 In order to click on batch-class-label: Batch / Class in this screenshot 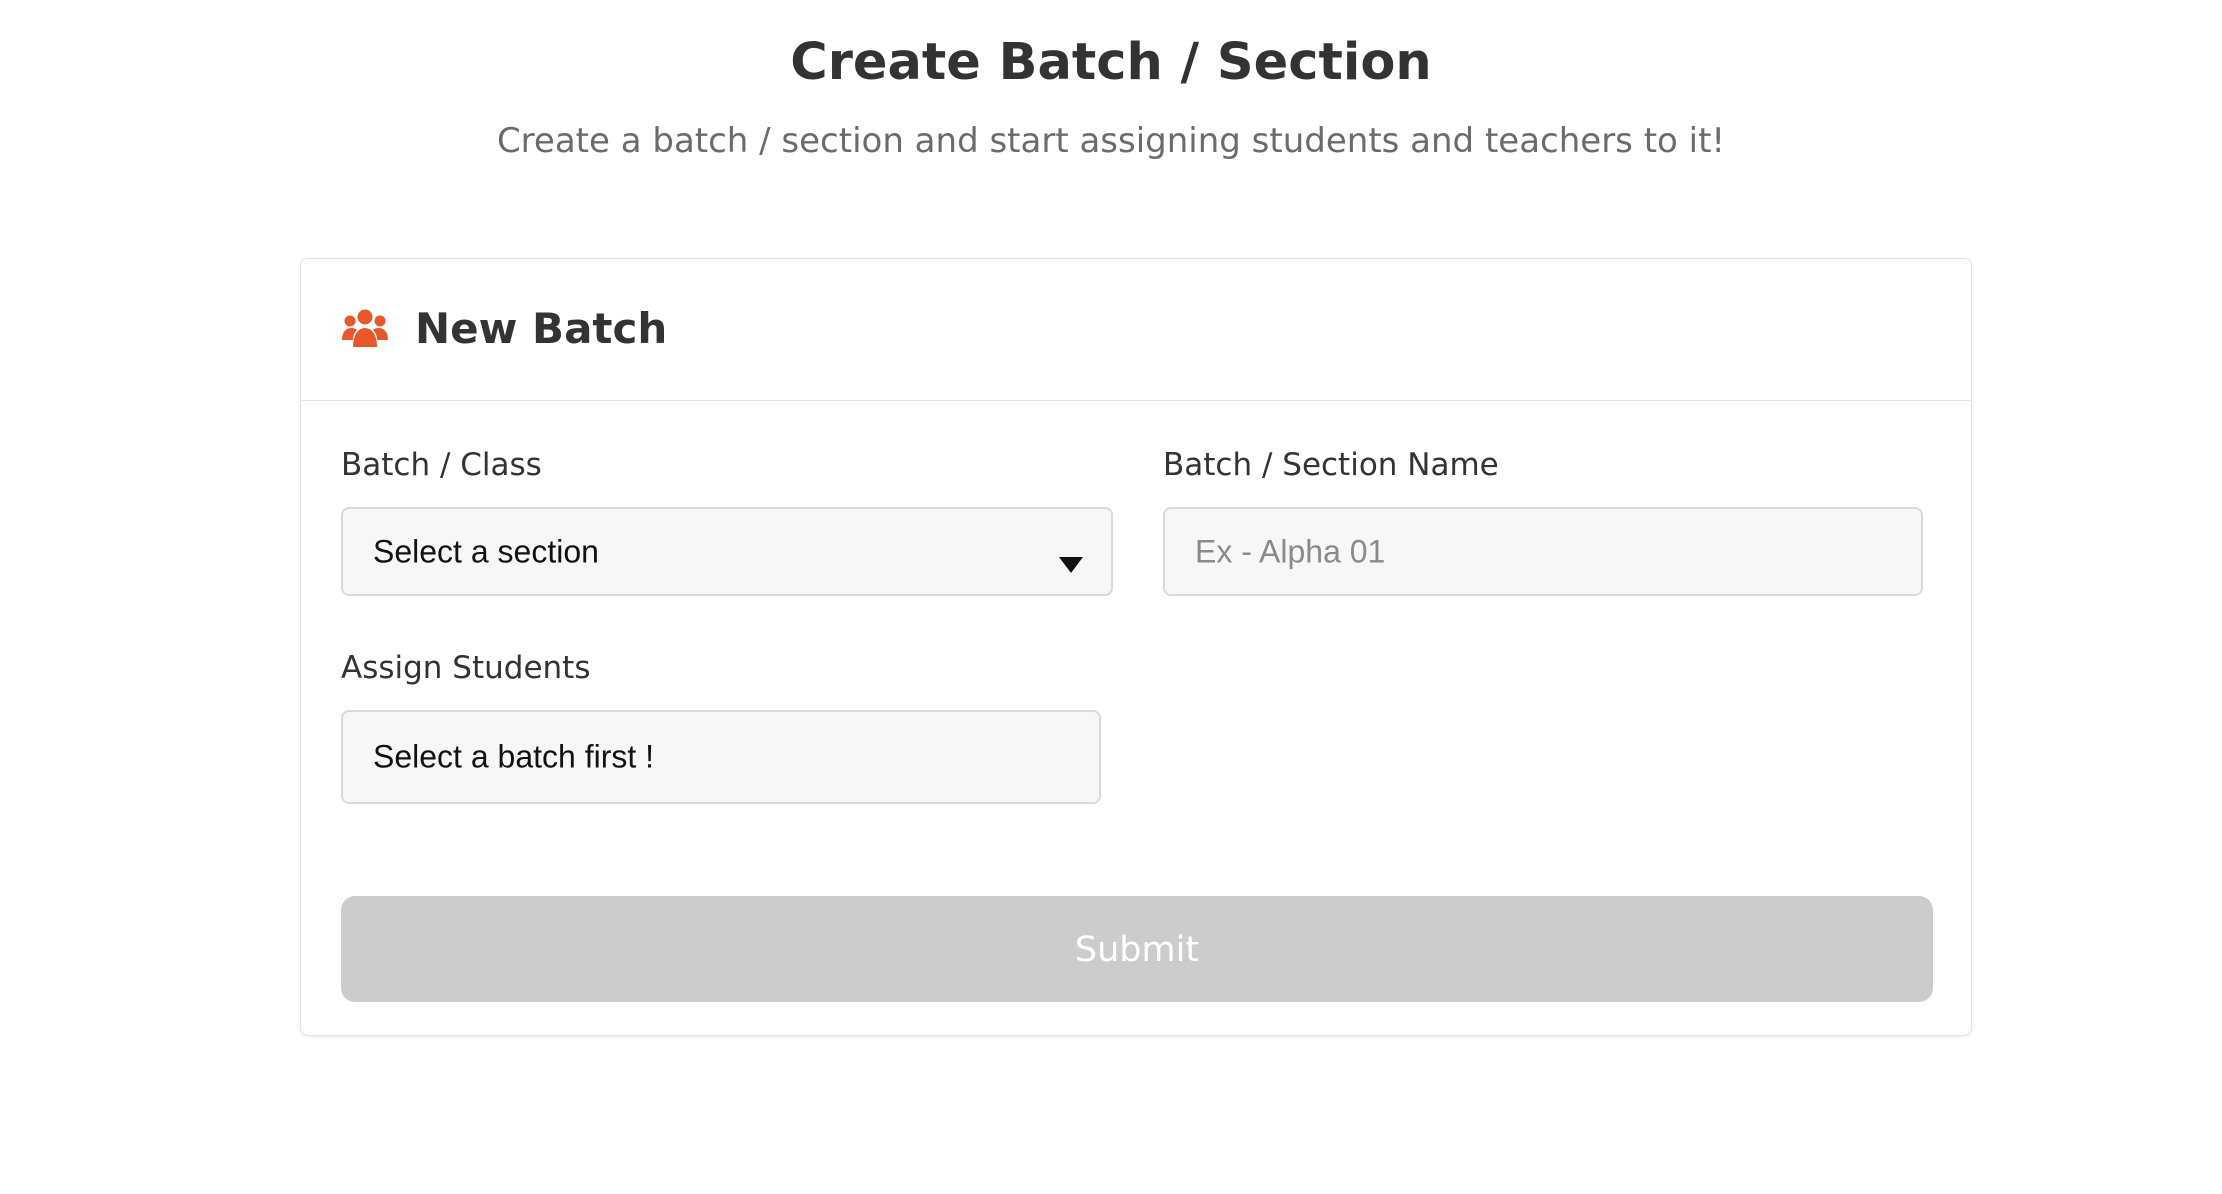, I will do `click(441, 465)`.